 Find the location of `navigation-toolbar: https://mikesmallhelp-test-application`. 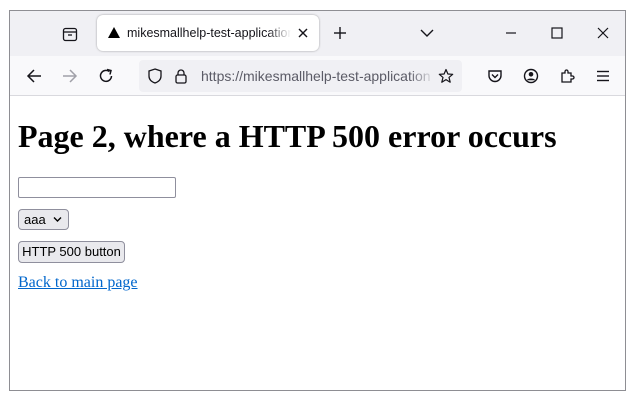

navigation-toolbar: https://mikesmallhelp-test-application is located at coordinates (317, 76).